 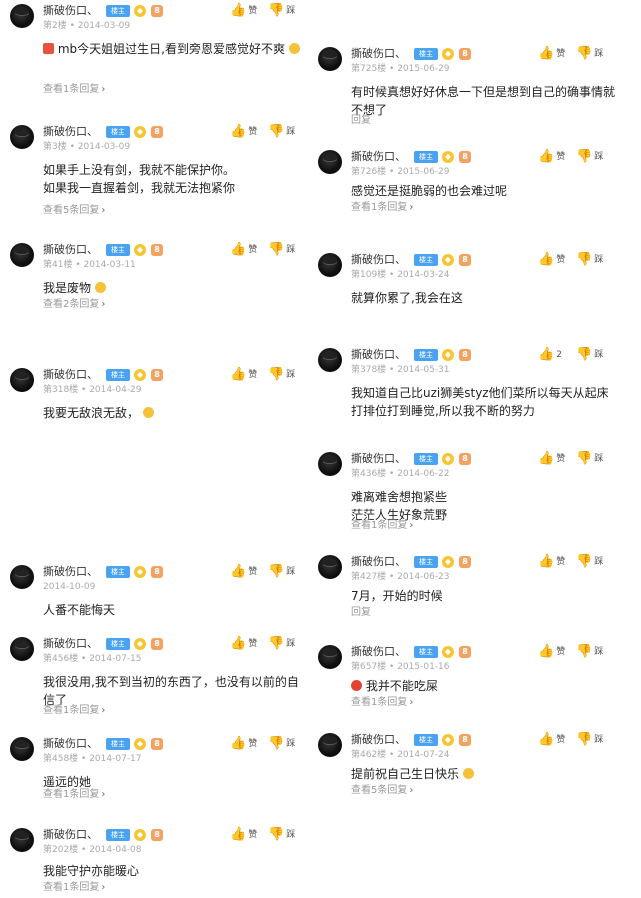 I want to click on comment-text: 难离难舍想抱紧些 茫茫人生好象荒野, so click(x=399, y=506).